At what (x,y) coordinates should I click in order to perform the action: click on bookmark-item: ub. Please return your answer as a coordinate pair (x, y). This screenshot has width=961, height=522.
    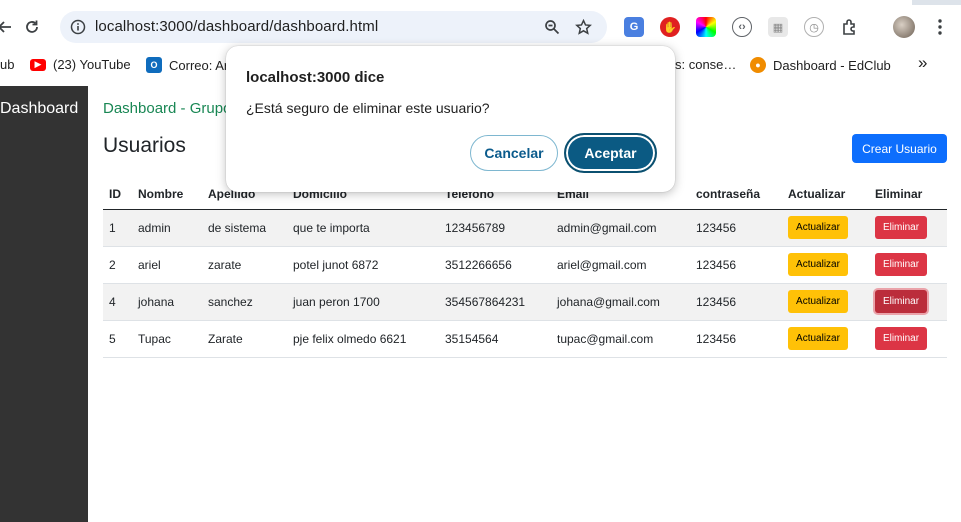
    Looking at the image, I should click on (7, 64).